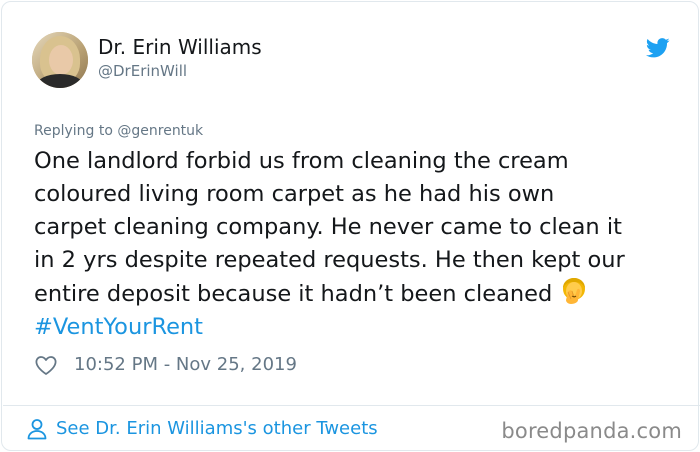 The width and height of the screenshot is (700, 452). Describe the element at coordinates (46, 365) in the screenshot. I see `heart-icon` at that location.